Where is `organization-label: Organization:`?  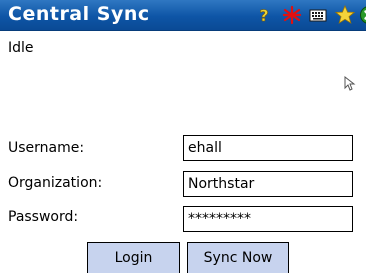
organization-label: Organization: is located at coordinates (55, 183).